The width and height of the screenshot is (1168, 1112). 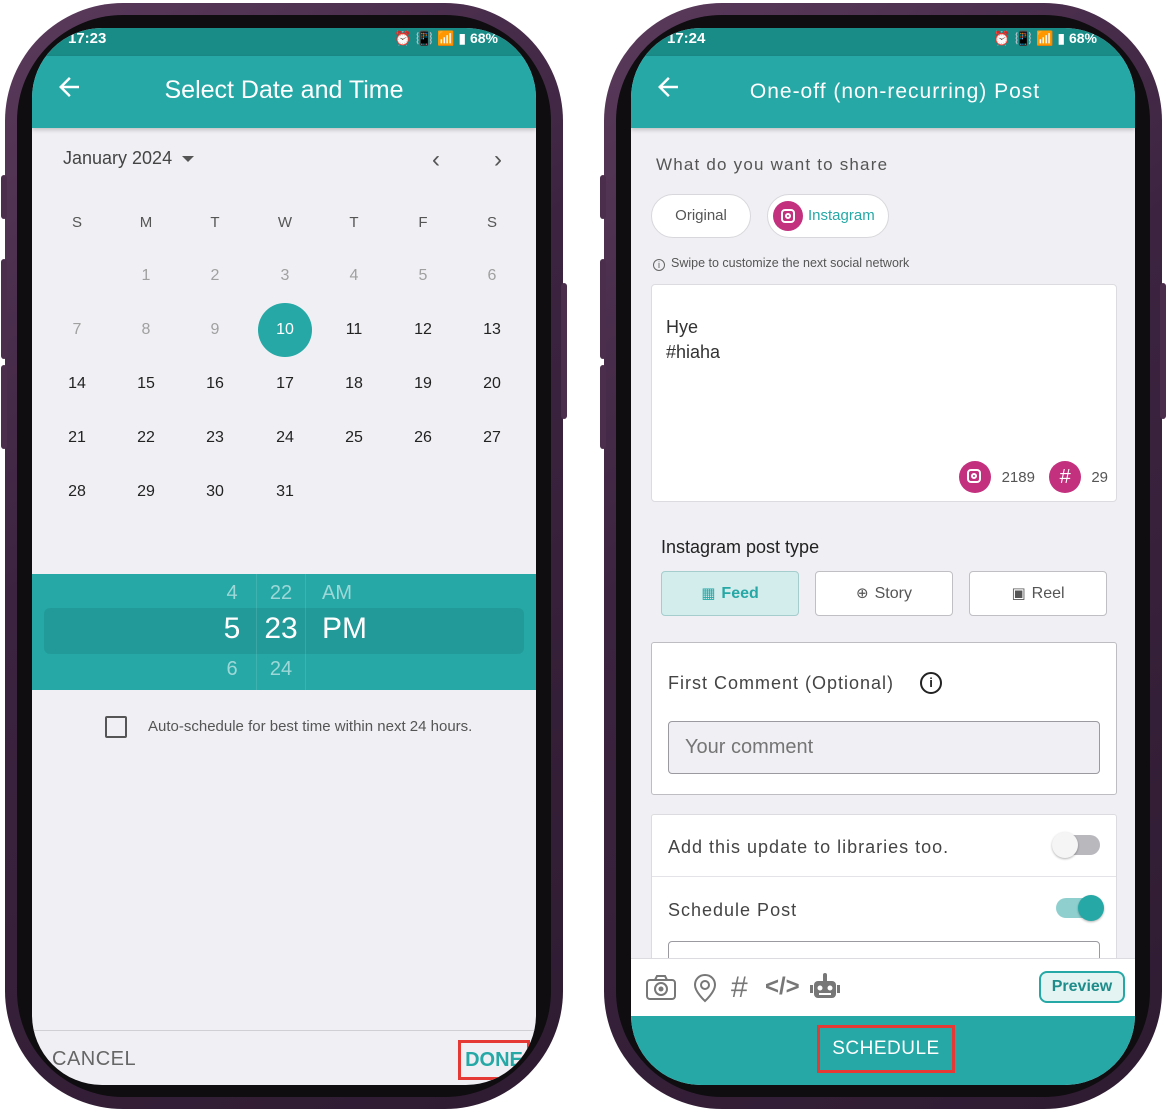 What do you see at coordinates (146, 384) in the screenshot?
I see `calendar-day: 15` at bounding box center [146, 384].